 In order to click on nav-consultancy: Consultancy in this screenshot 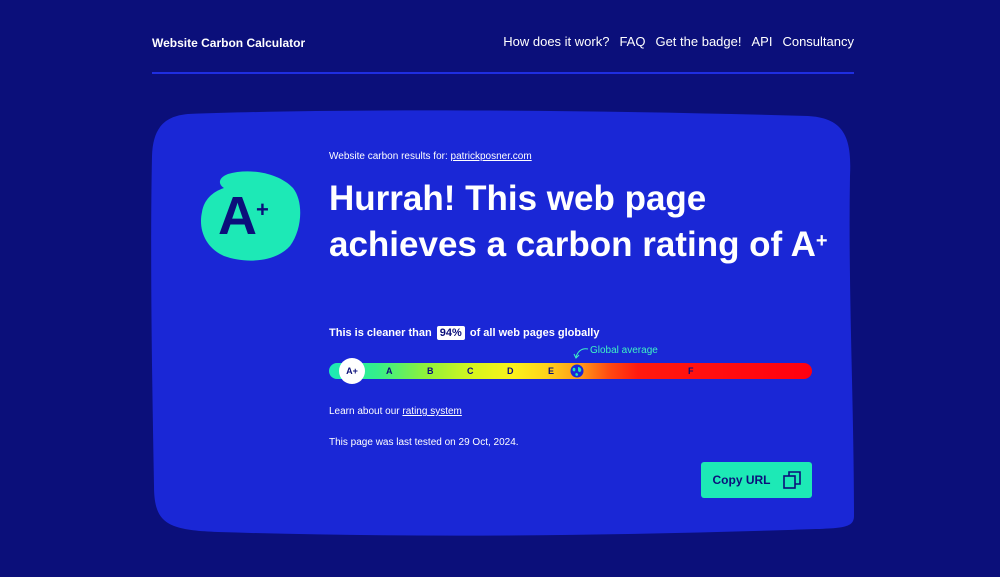, I will do `click(818, 41)`.